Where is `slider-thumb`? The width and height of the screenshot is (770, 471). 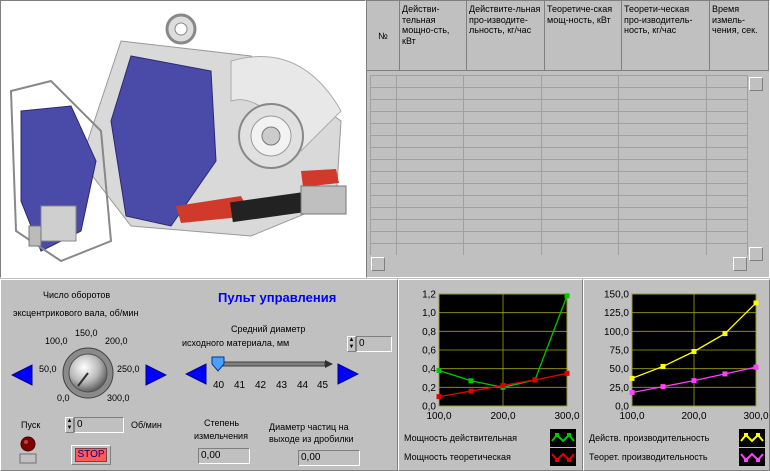 slider-thumb is located at coordinates (218, 364).